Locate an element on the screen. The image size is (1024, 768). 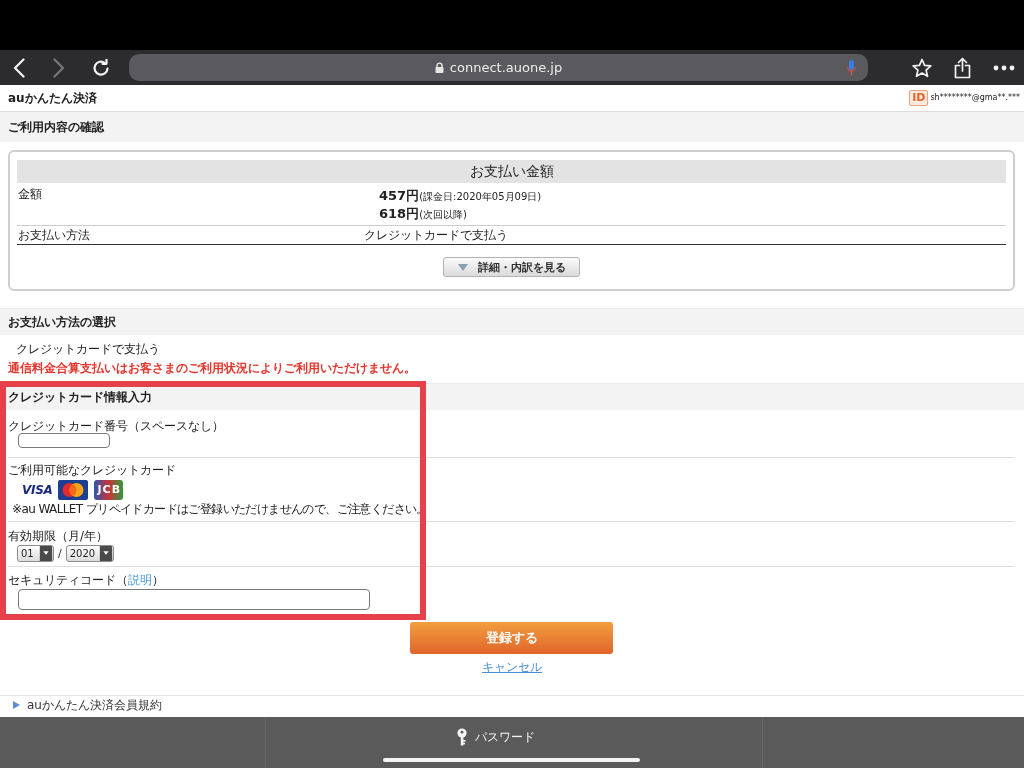
month-select: 01 is located at coordinates (35, 553).